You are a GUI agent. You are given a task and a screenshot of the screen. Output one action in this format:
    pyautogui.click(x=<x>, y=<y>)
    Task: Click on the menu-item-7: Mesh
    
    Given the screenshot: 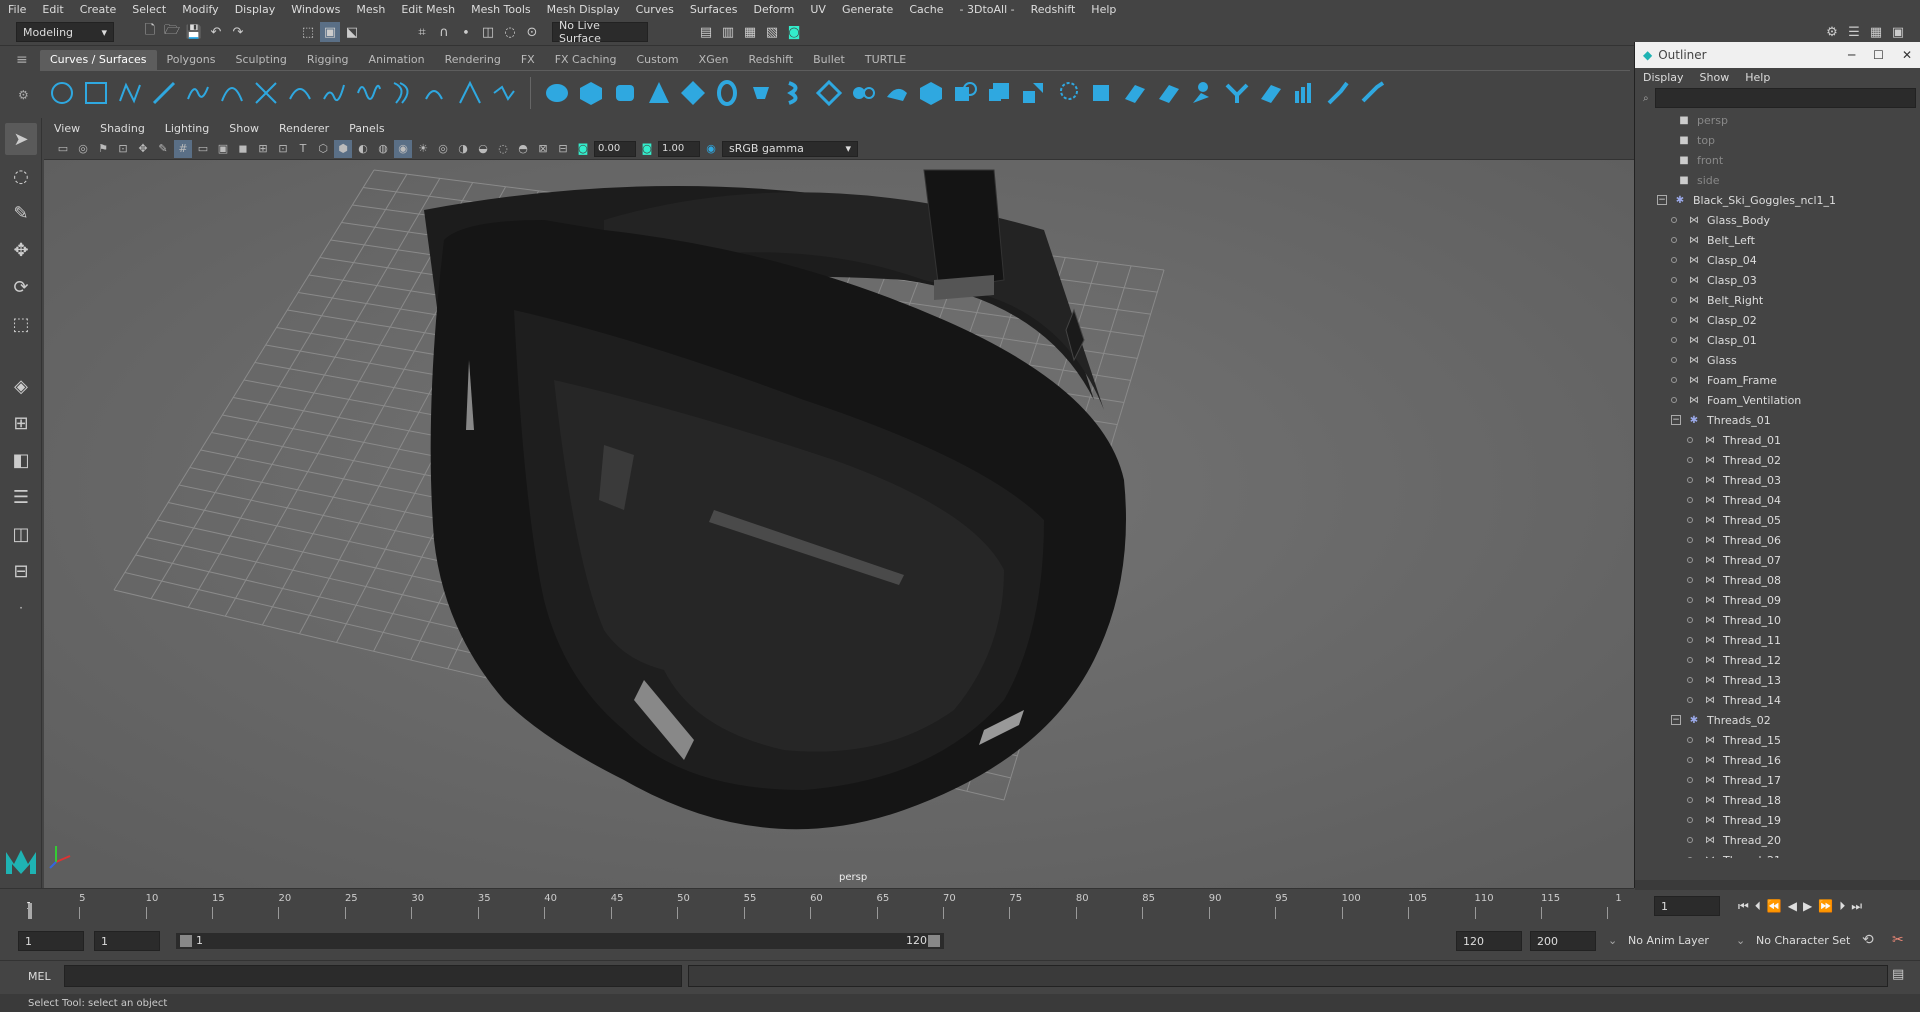 What is the action you would take?
    pyautogui.click(x=370, y=9)
    